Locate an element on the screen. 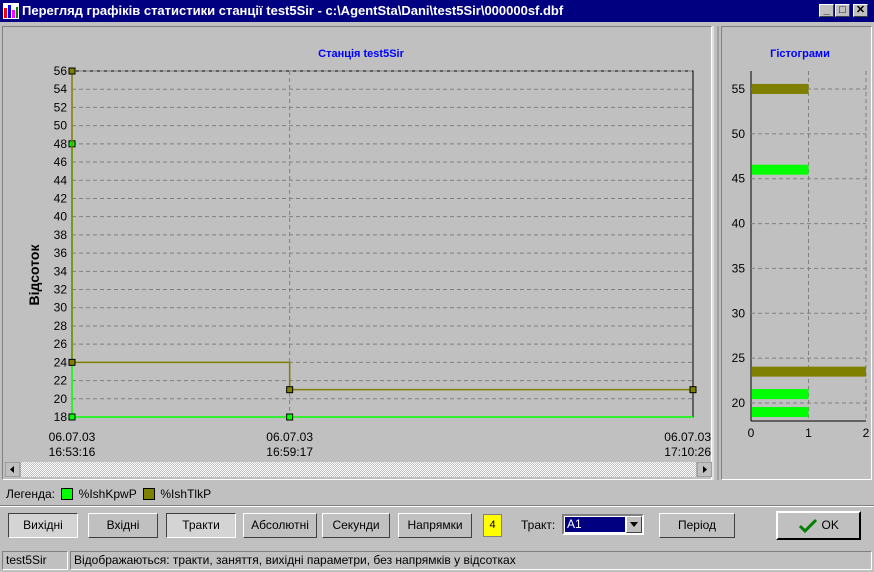  panel-splitter is located at coordinates (716, 253).